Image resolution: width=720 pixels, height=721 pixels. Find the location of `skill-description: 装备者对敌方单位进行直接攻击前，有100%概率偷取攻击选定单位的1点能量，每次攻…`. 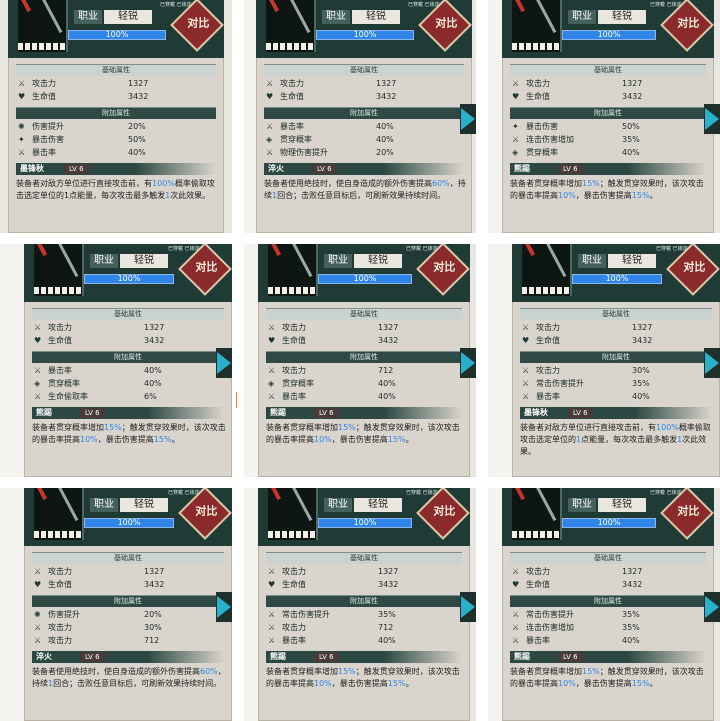

skill-description: 装备者对敌方单位进行直接攻击前，有100%概率偷取攻击选定单位的1点能量，每次攻… is located at coordinates (617, 440).